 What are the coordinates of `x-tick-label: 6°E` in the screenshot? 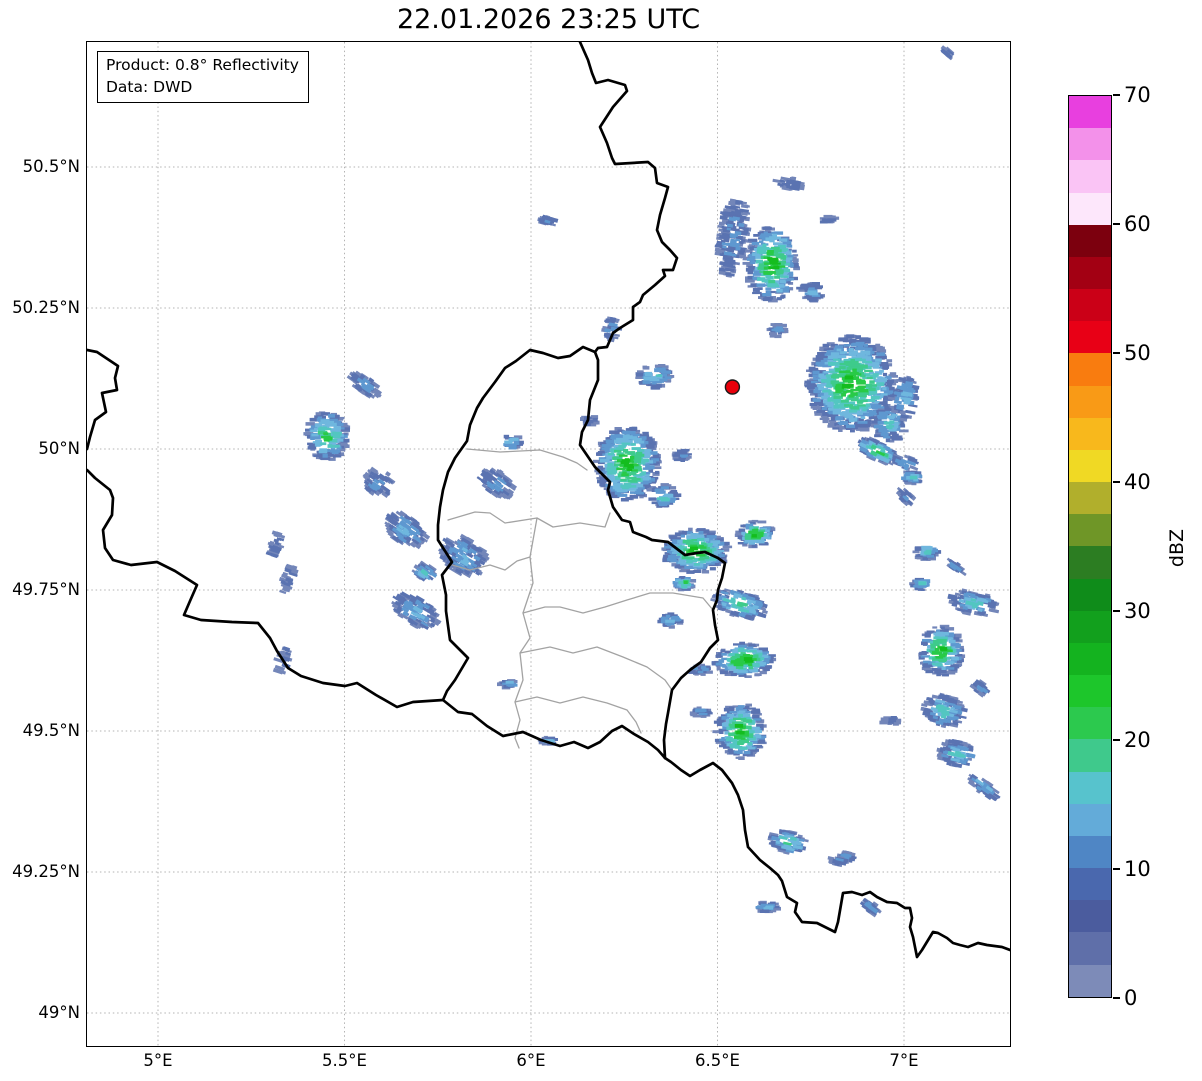 It's located at (531, 1060).